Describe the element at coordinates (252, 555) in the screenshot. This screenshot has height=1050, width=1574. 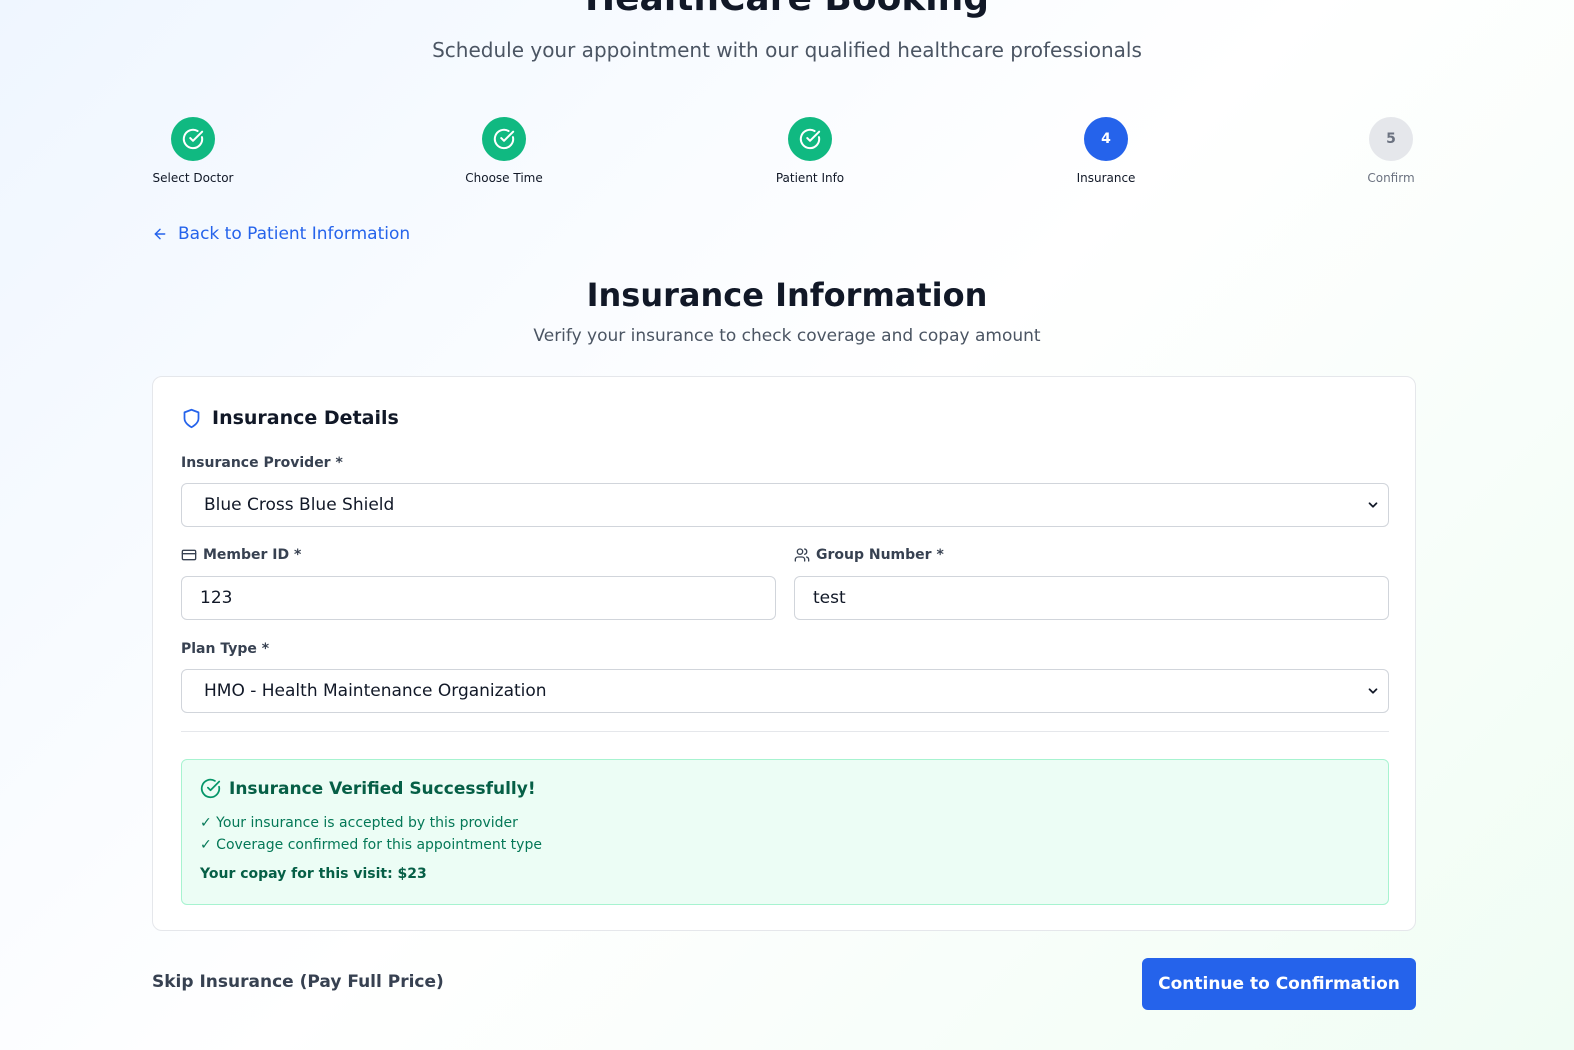
I see `member-id-label: Member ID *` at that location.